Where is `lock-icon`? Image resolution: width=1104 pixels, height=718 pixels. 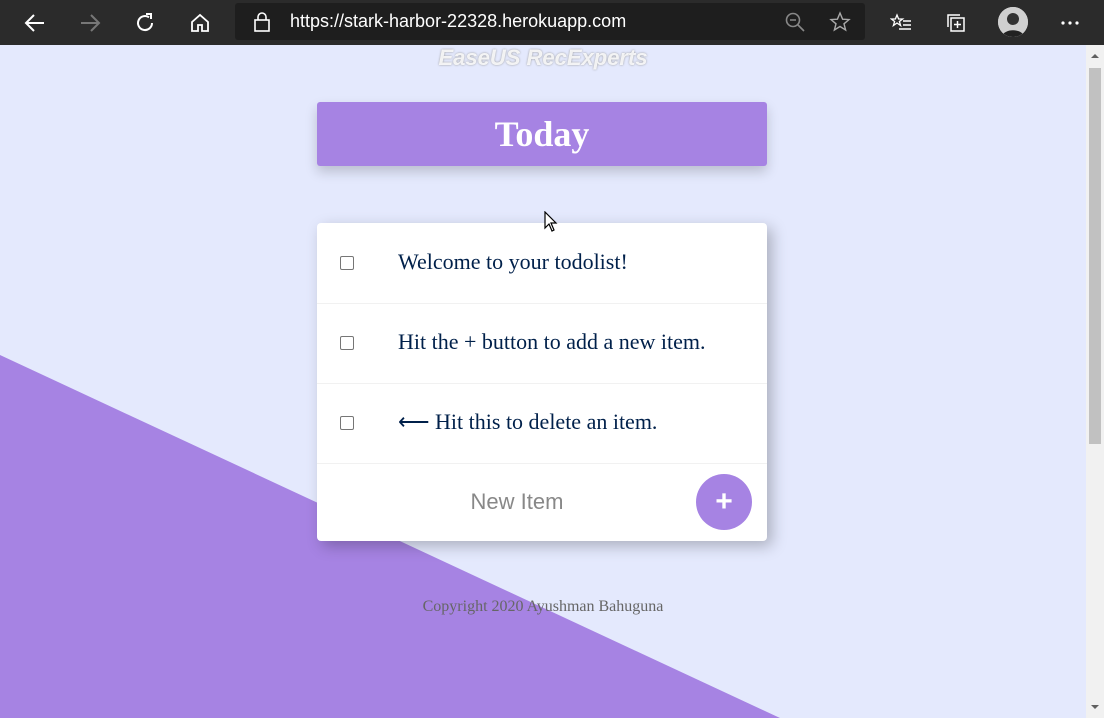 lock-icon is located at coordinates (262, 24).